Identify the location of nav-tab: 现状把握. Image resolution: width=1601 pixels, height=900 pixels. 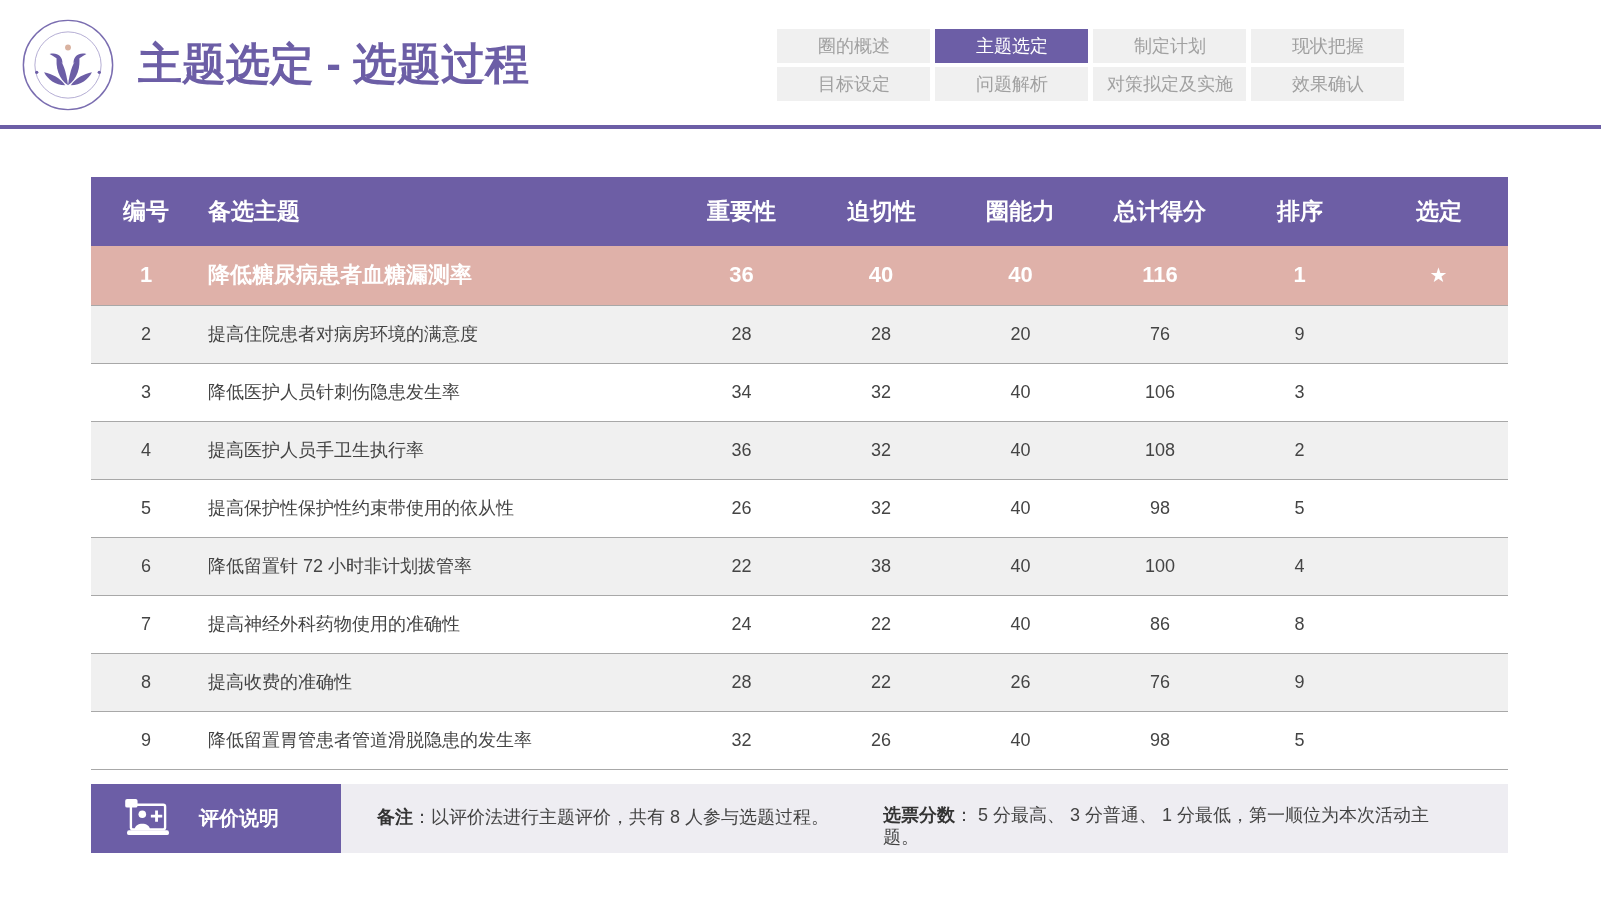
(1327, 45).